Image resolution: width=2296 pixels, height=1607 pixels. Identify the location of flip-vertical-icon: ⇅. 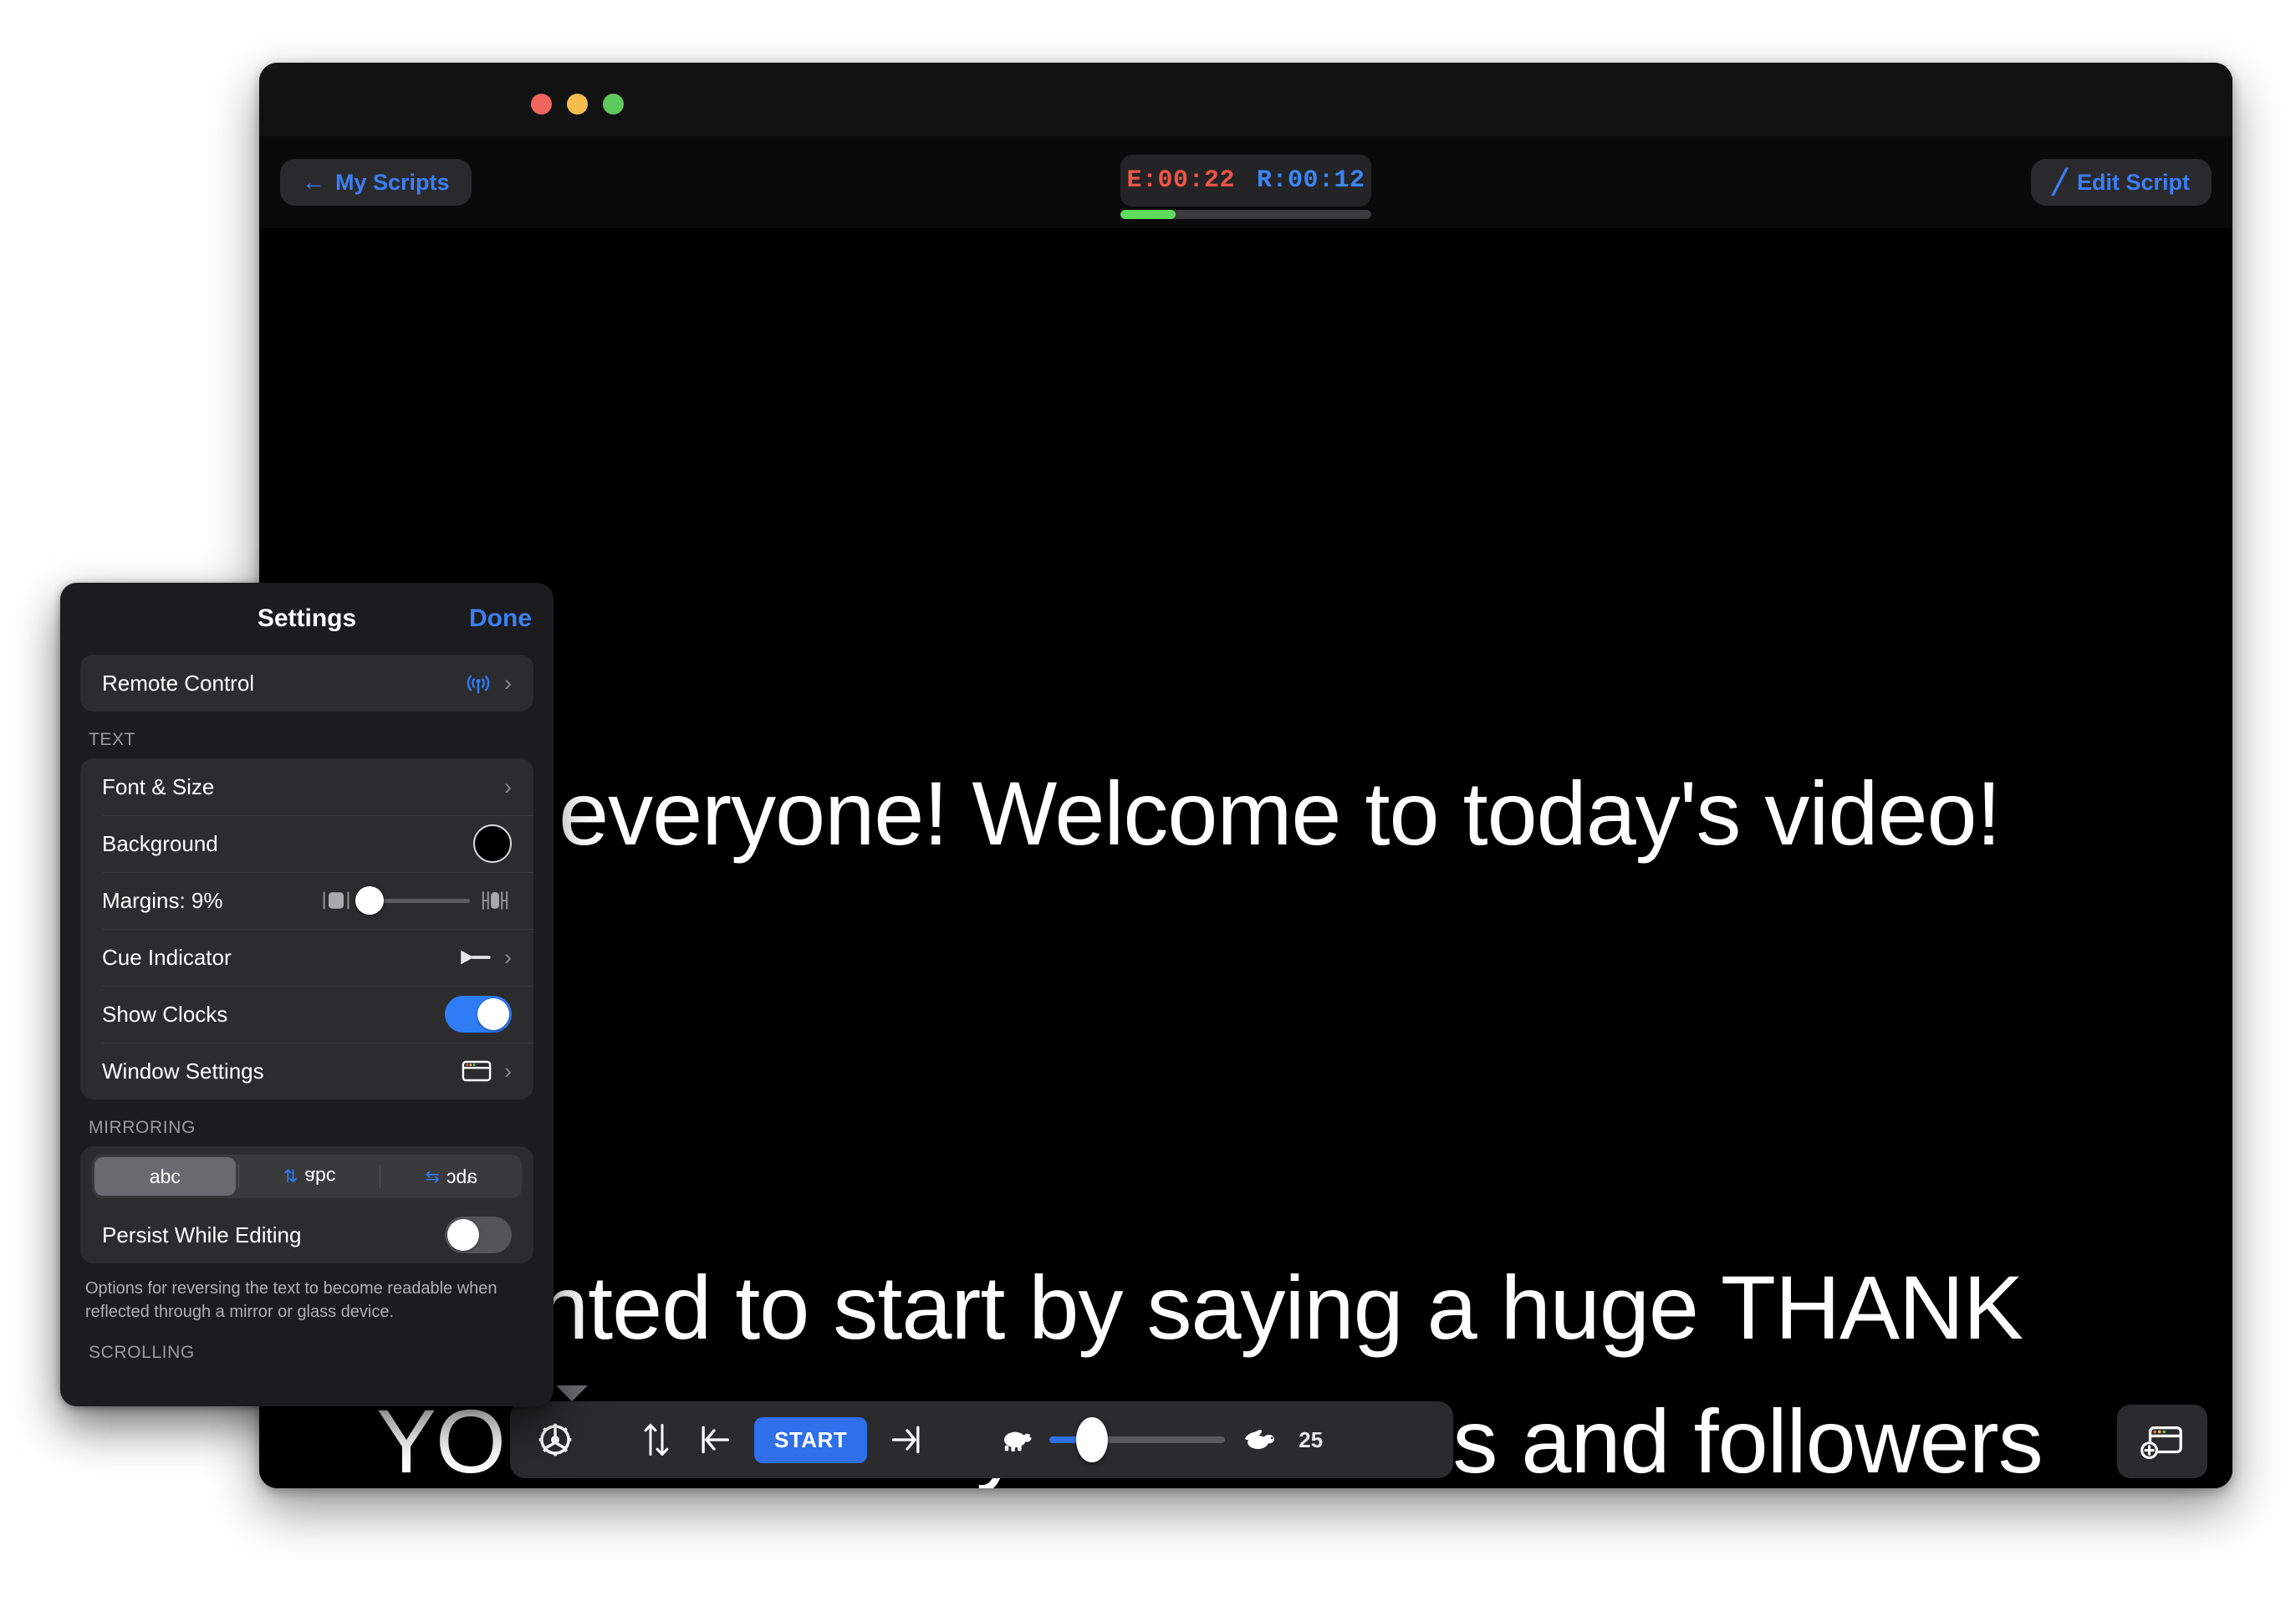
(291, 1176).